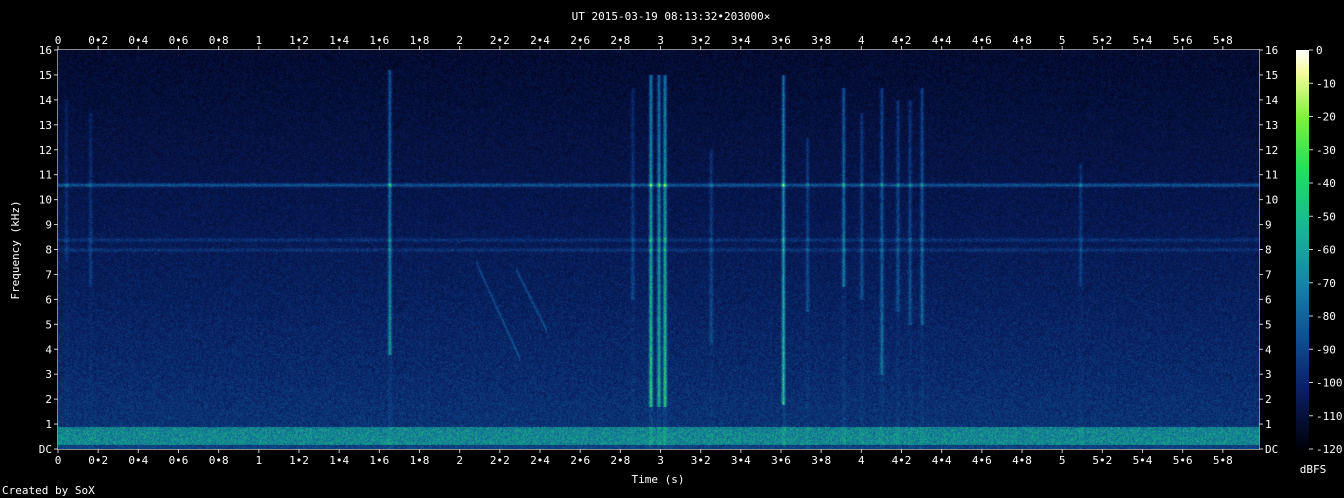 Image resolution: width=1344 pixels, height=498 pixels. Describe the element at coordinates (259, 460) in the screenshot. I see `x-tick-label-bottom: 1` at that location.